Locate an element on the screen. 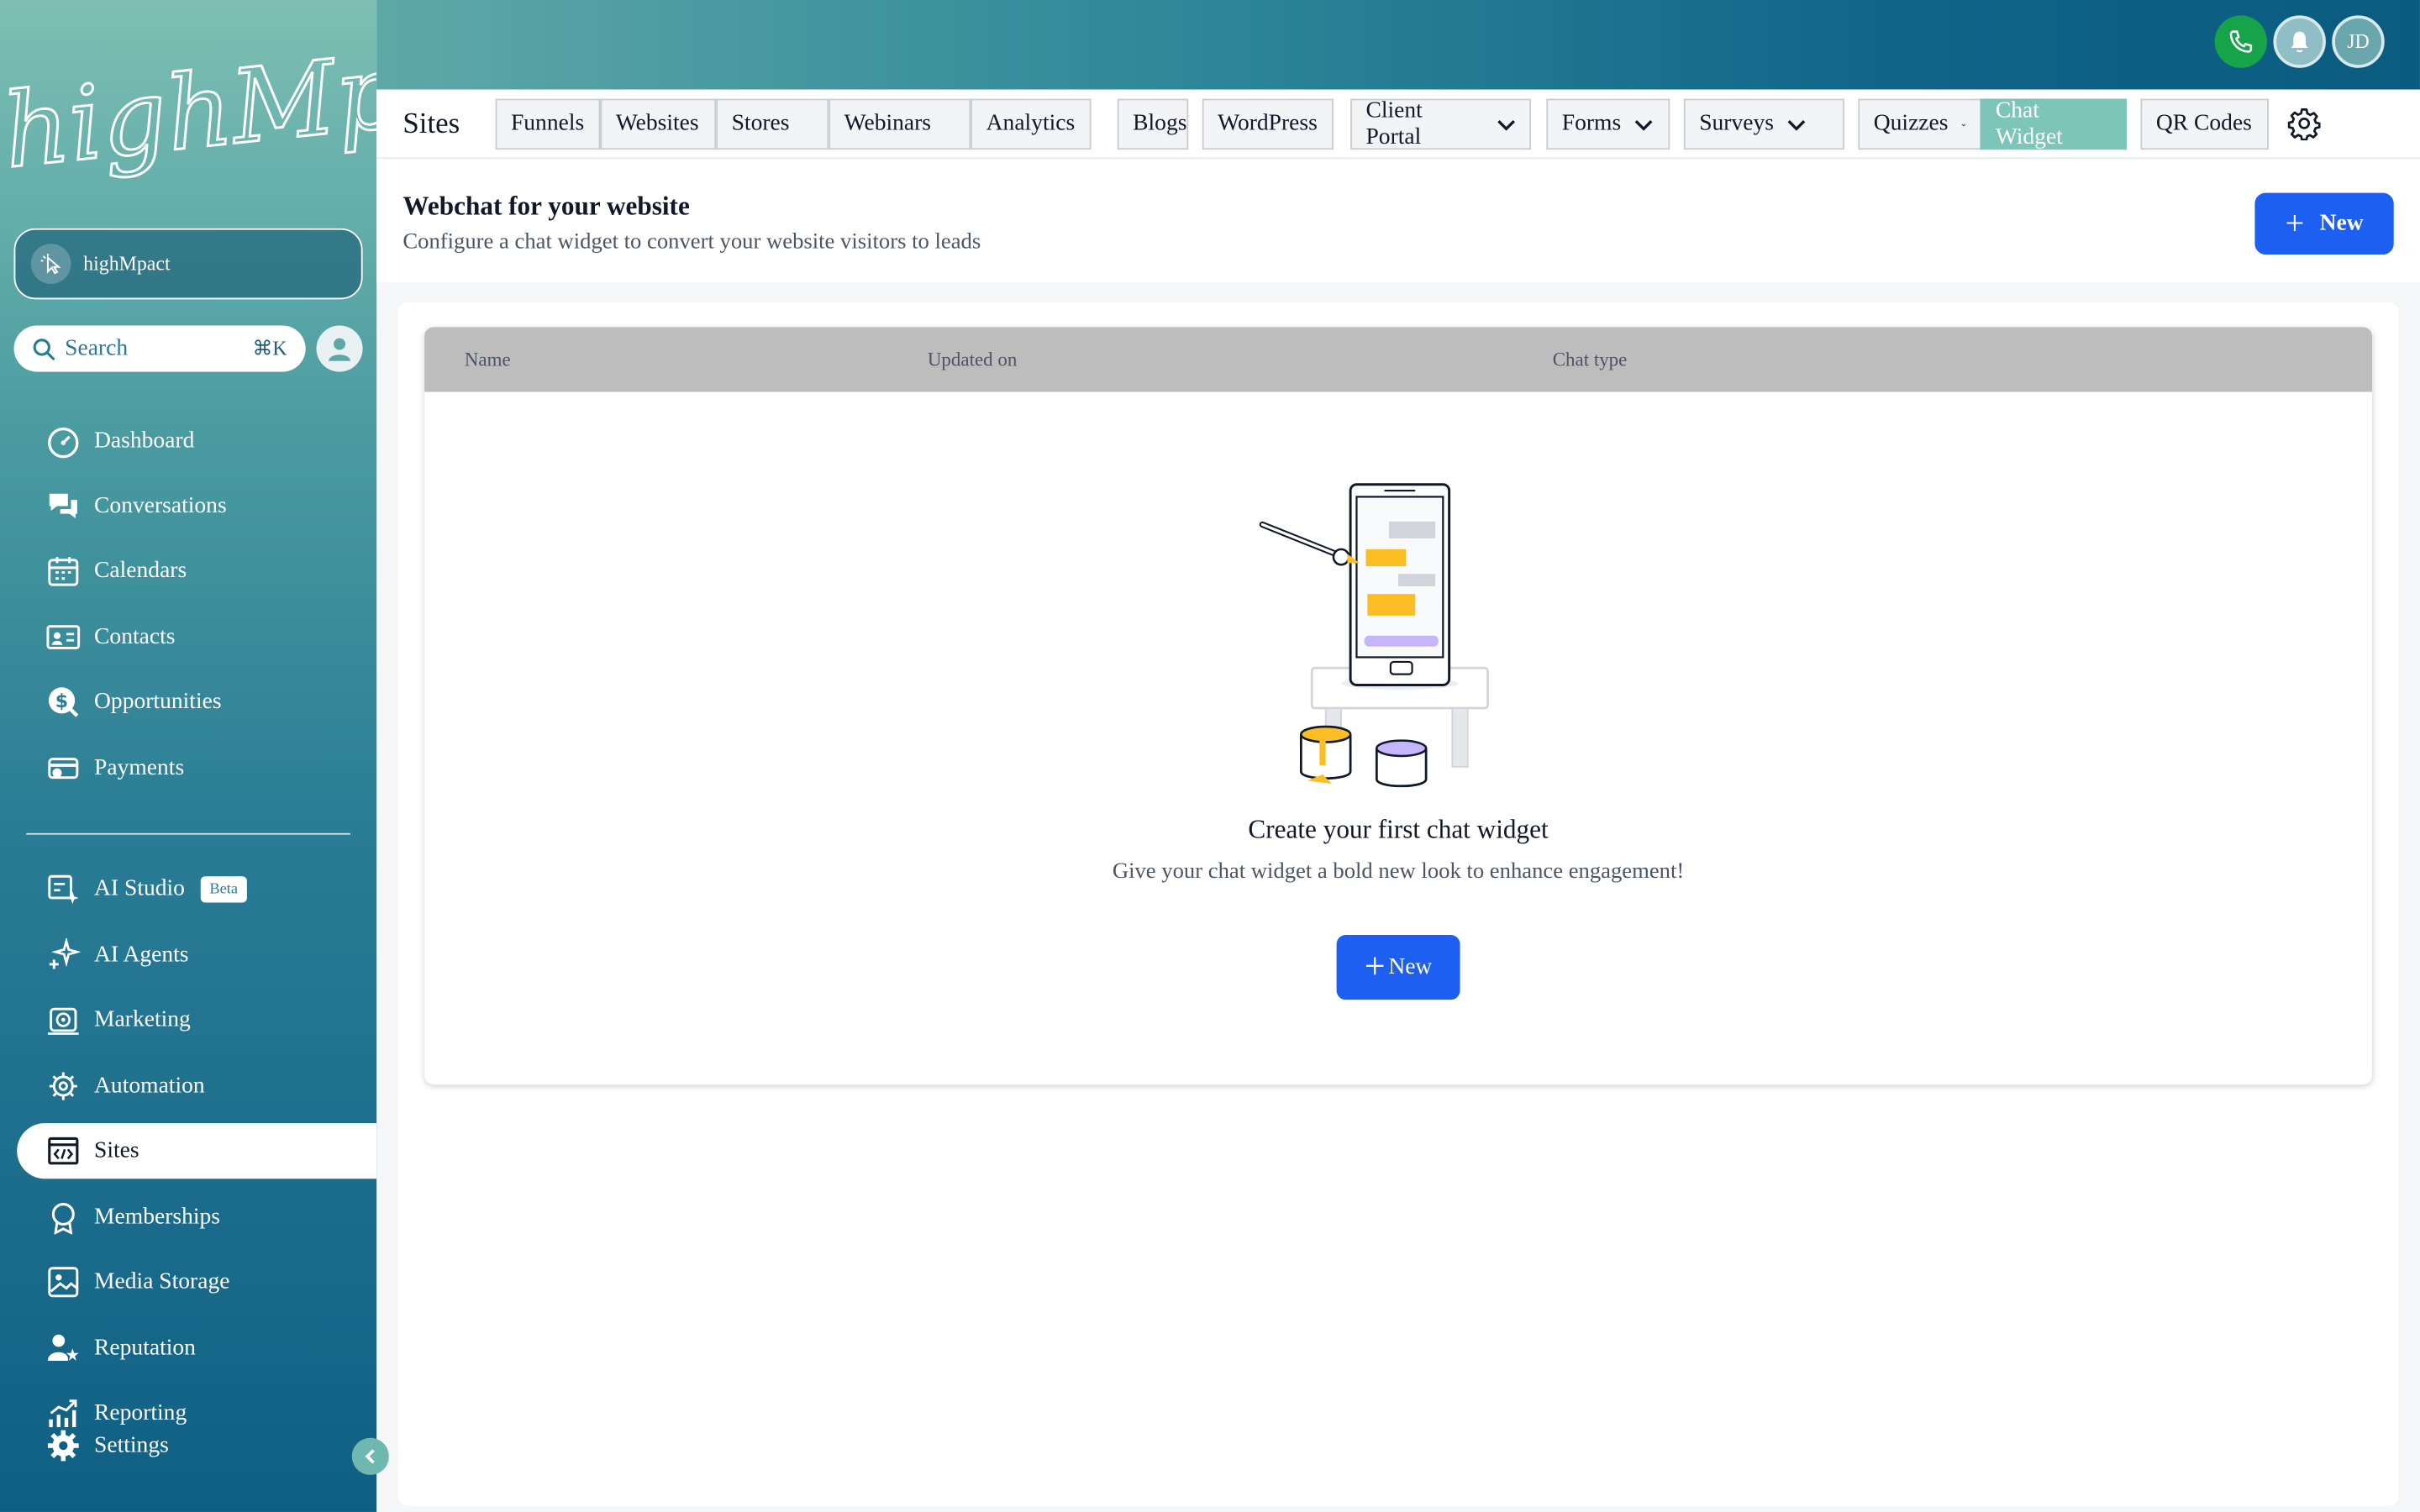 The height and width of the screenshot is (1512, 2420). sidebar-item-memberships: Memberships is located at coordinates (196, 1217).